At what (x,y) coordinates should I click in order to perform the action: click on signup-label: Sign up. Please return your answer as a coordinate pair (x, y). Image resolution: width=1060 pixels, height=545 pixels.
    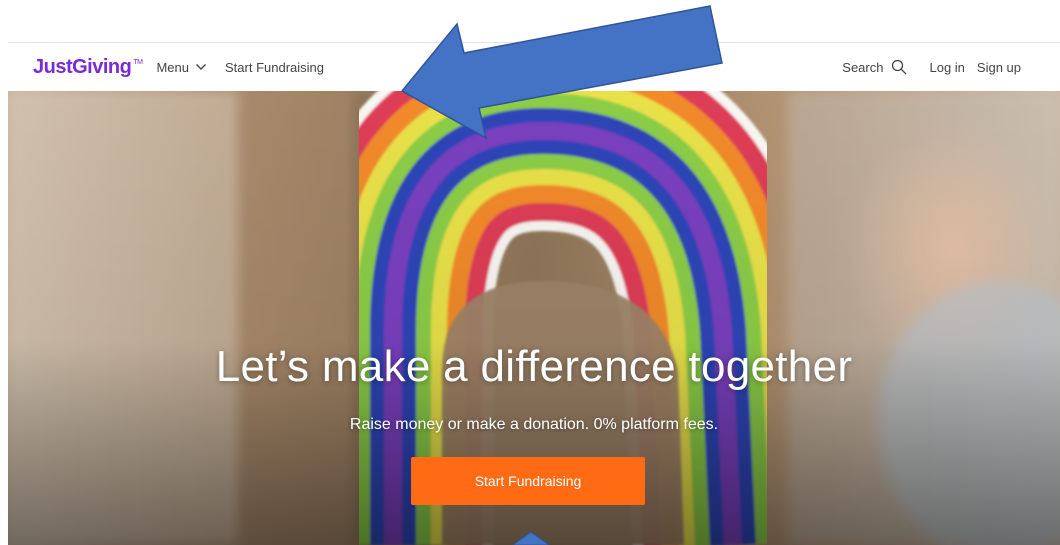
    Looking at the image, I should click on (998, 67).